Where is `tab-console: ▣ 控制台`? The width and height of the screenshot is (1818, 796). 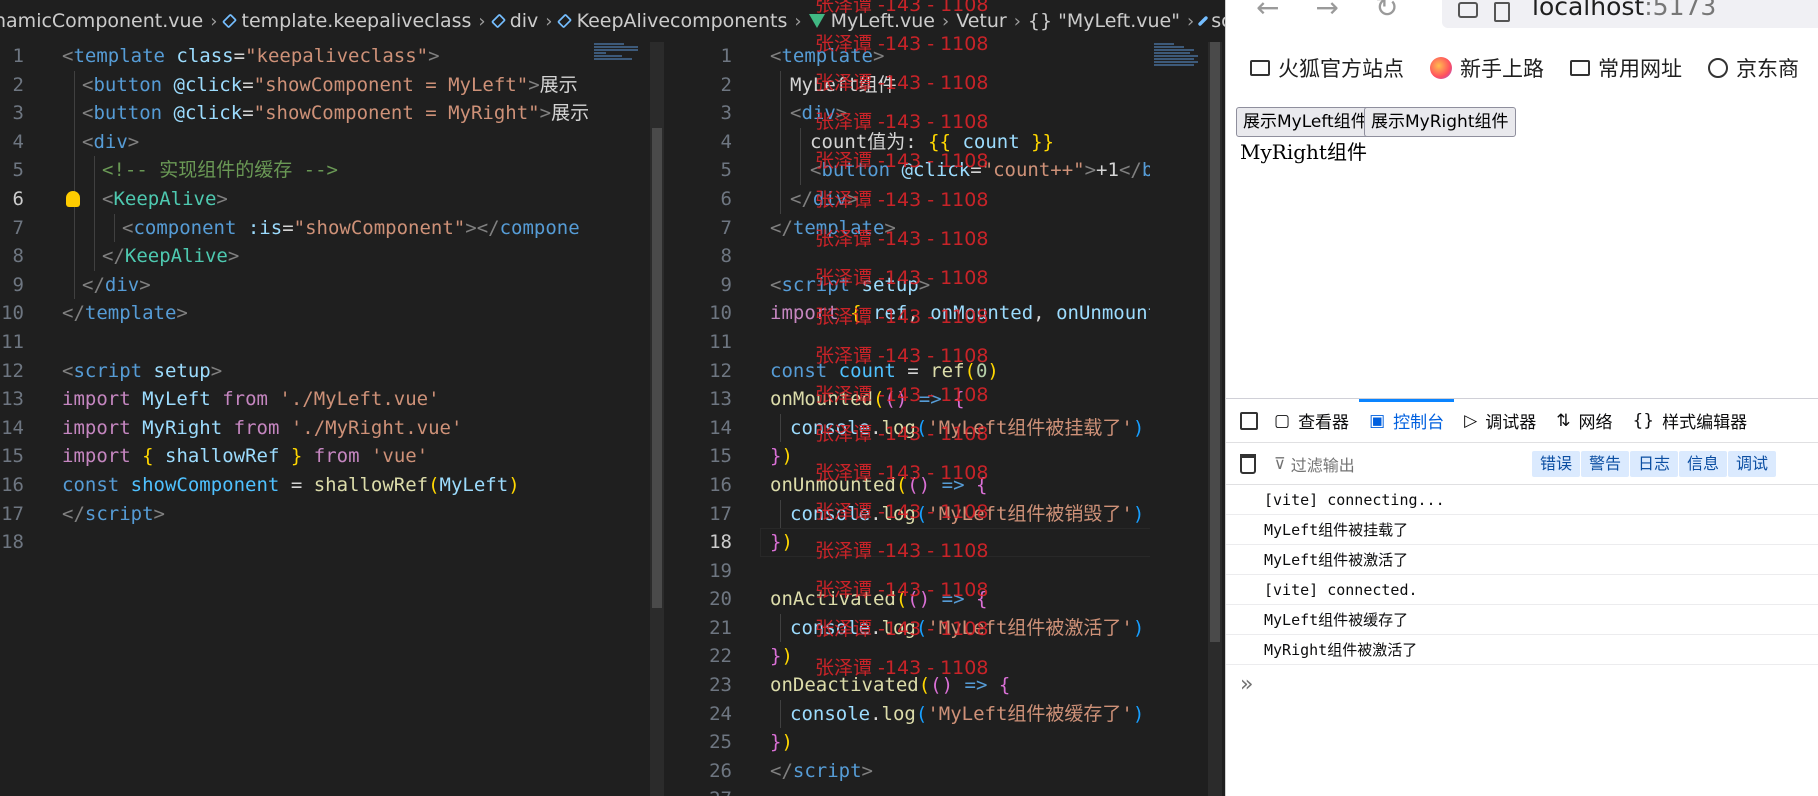 tab-console: ▣ 控制台 is located at coordinates (1407, 420).